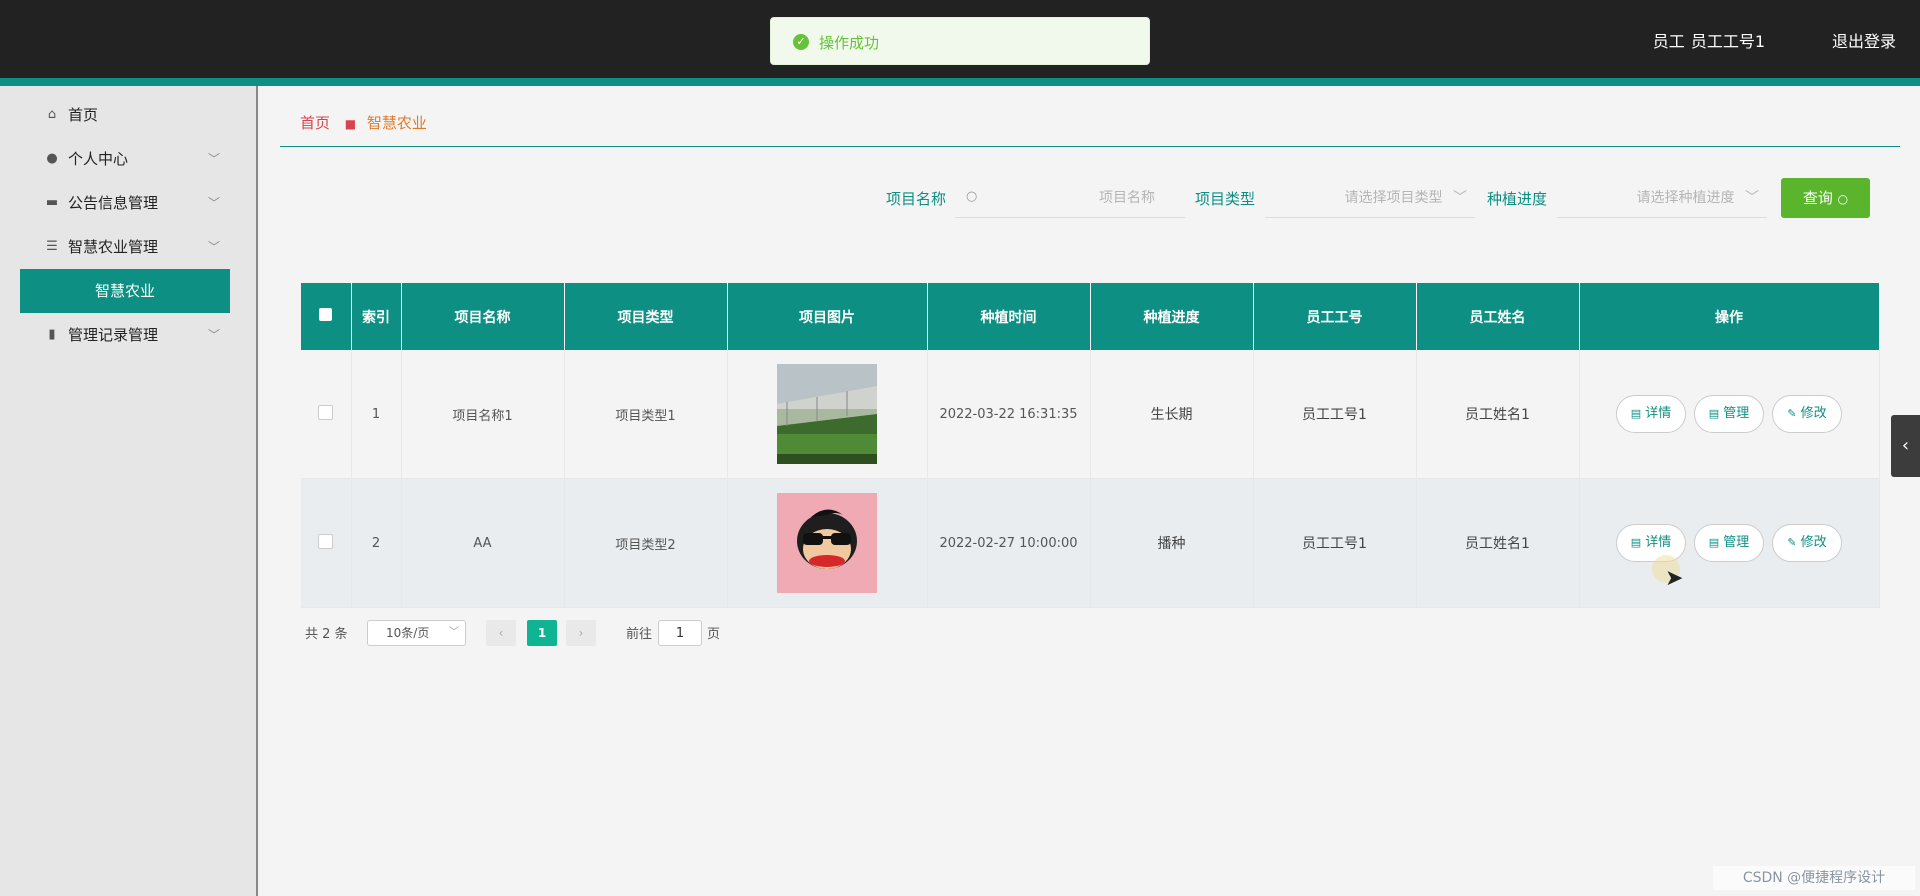 The height and width of the screenshot is (896, 1920). I want to click on greenhouse-image, so click(827, 414).